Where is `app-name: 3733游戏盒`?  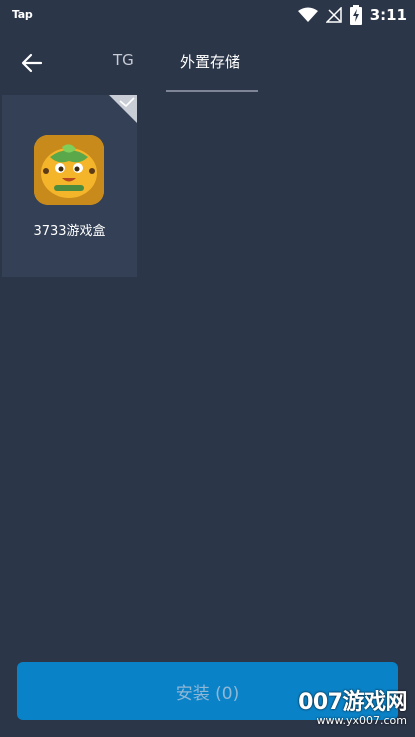 app-name: 3733游戏盒 is located at coordinates (69, 231).